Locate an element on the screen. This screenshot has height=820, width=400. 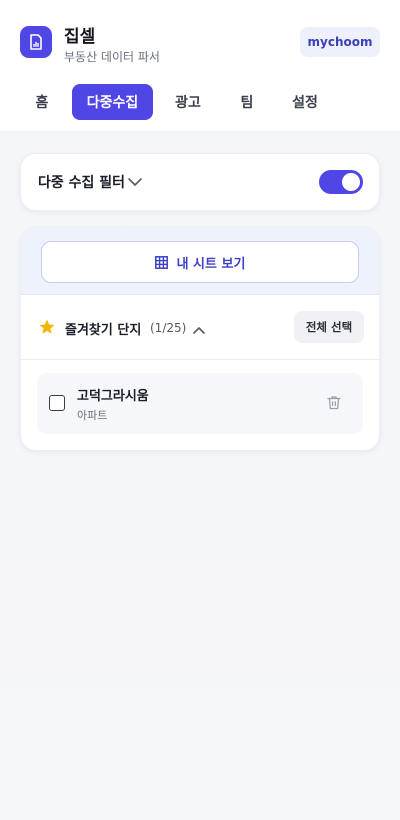
favorites-header: 즐겨찾기 단지 (1/25) 전체 선택 is located at coordinates (200, 328).